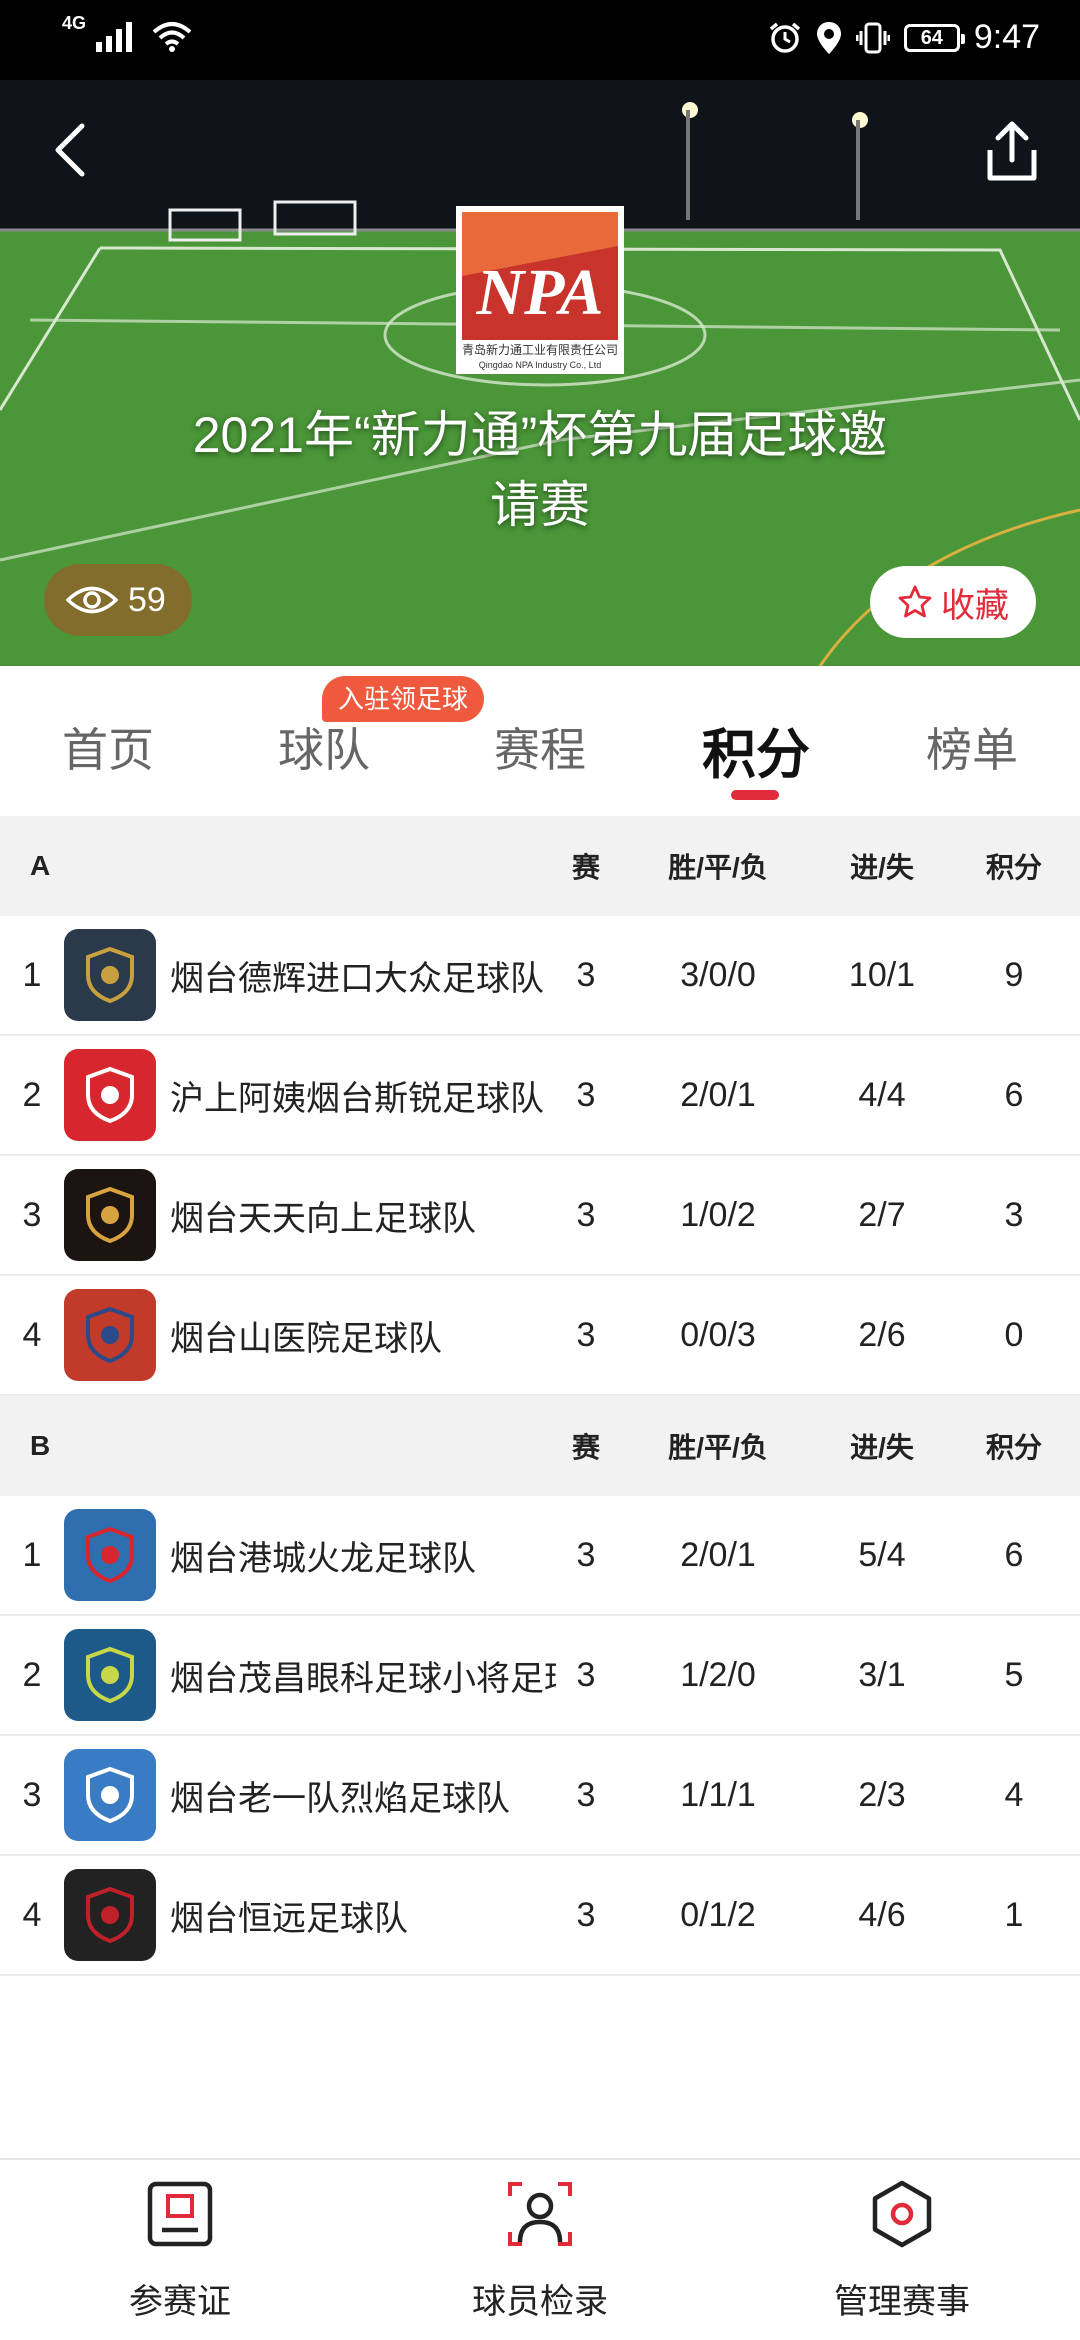  What do you see at coordinates (540, 2250) in the screenshot?
I see `nav-player-checkin: 球员检录` at bounding box center [540, 2250].